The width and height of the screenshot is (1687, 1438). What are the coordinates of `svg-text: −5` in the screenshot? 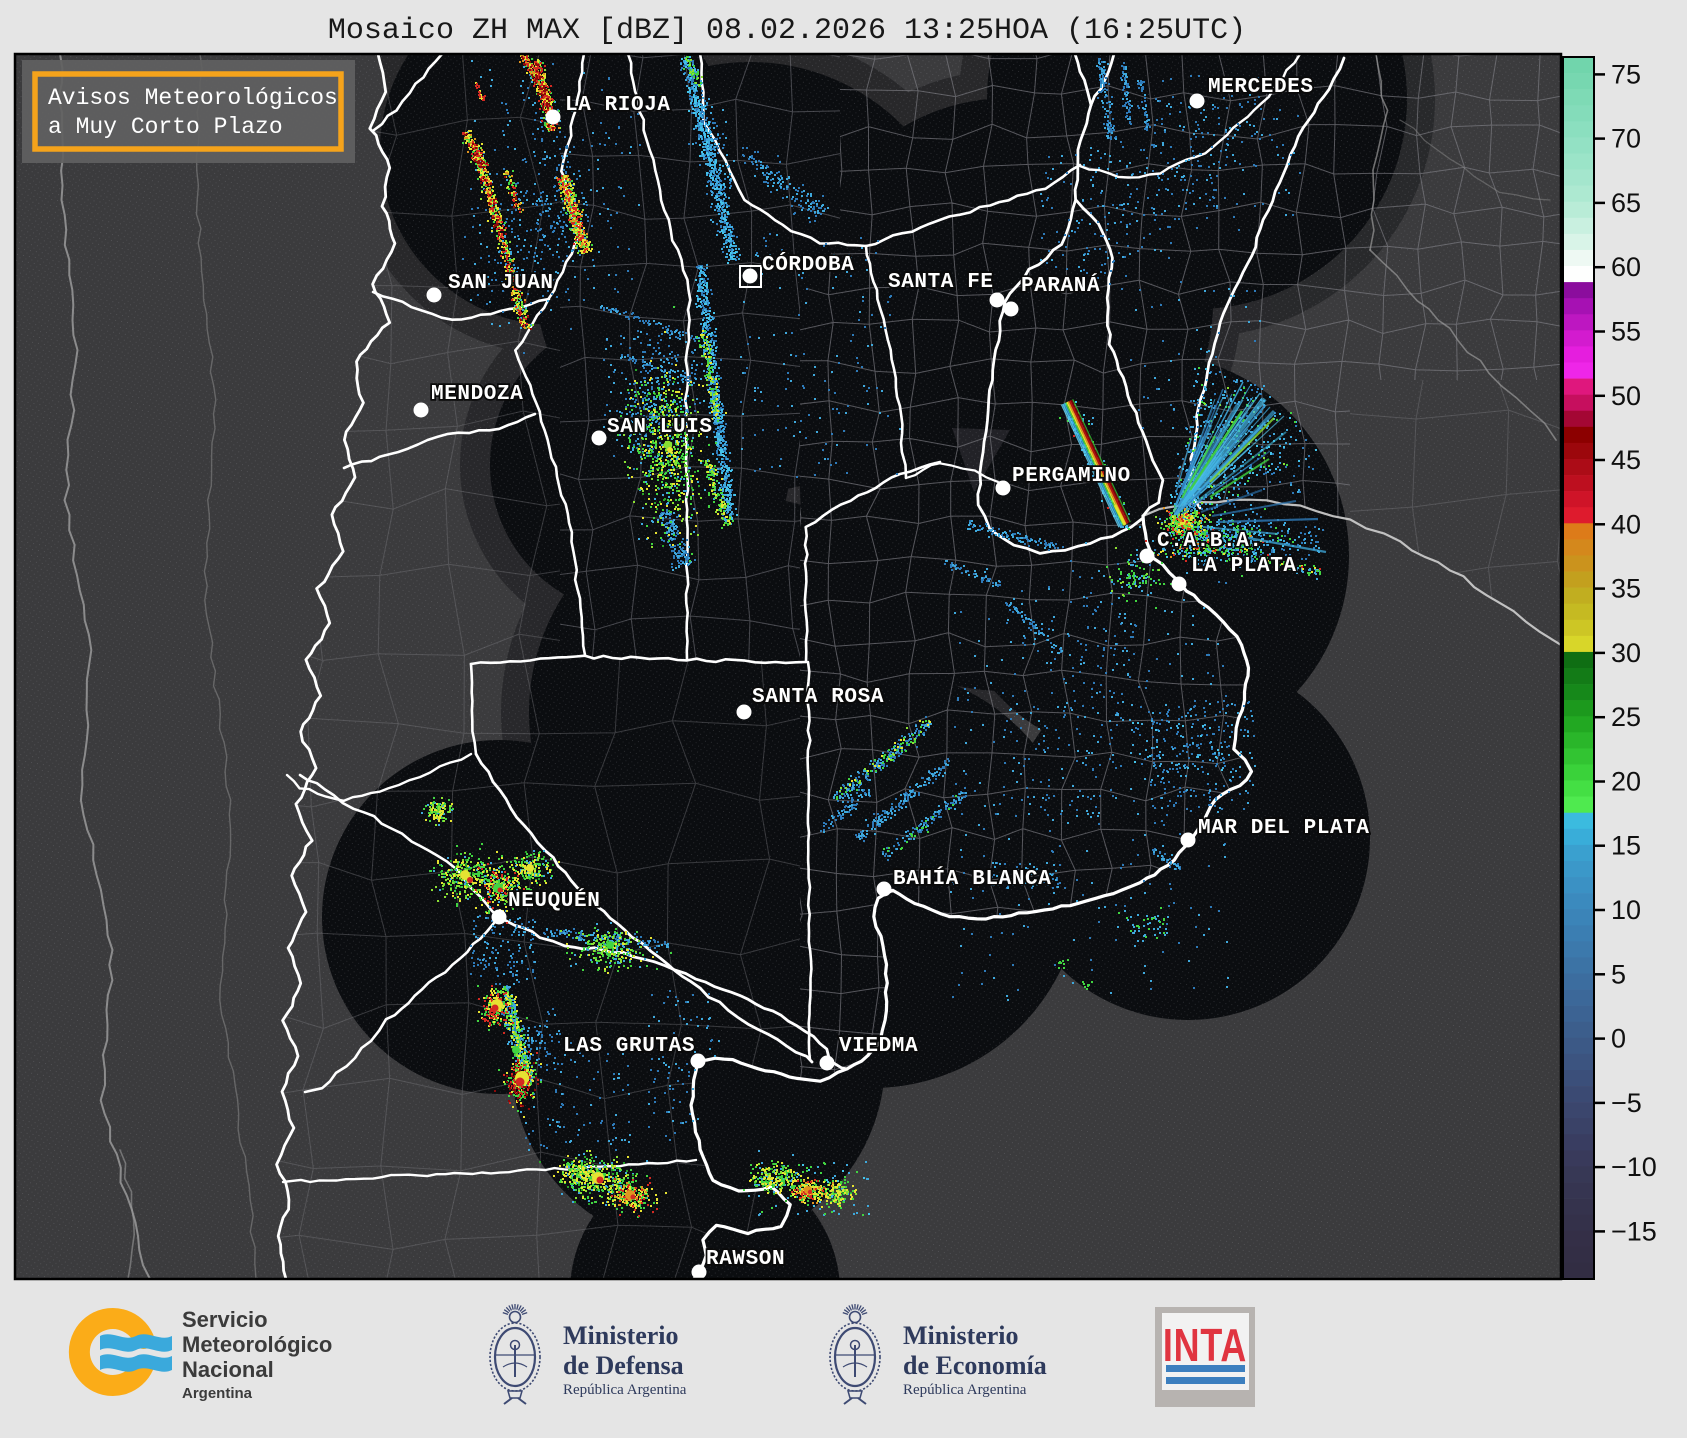 It's located at (1626, 1103).